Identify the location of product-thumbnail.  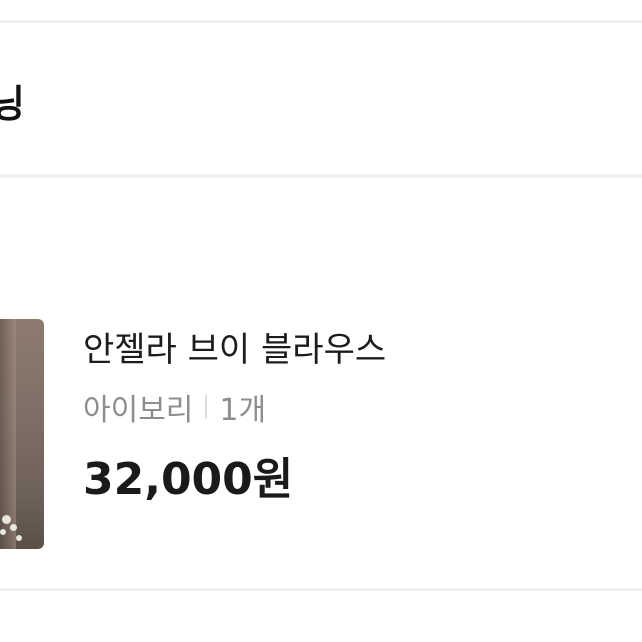
(22, 434).